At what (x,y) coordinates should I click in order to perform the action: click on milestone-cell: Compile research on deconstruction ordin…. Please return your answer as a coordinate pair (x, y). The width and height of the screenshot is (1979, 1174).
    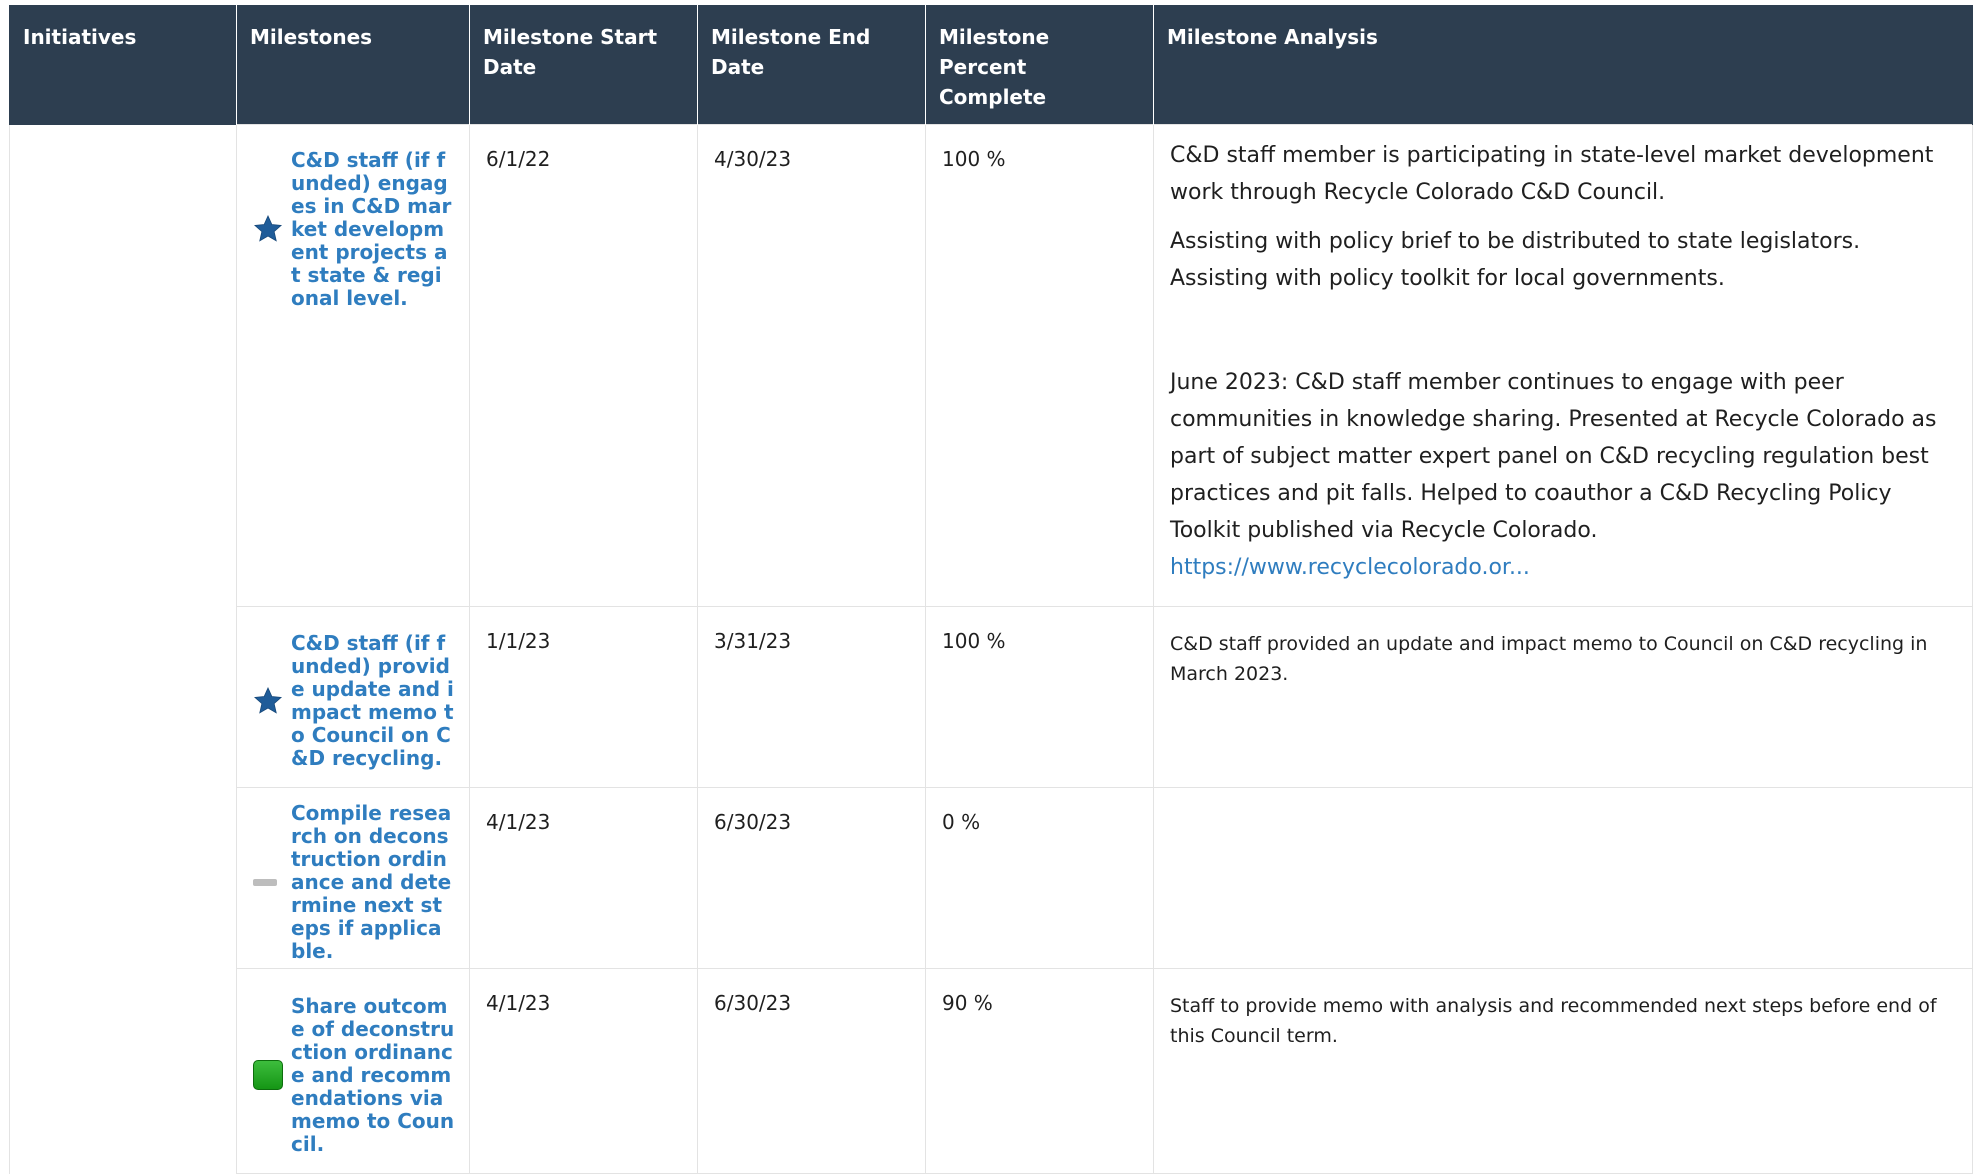
    Looking at the image, I should click on (353, 878).